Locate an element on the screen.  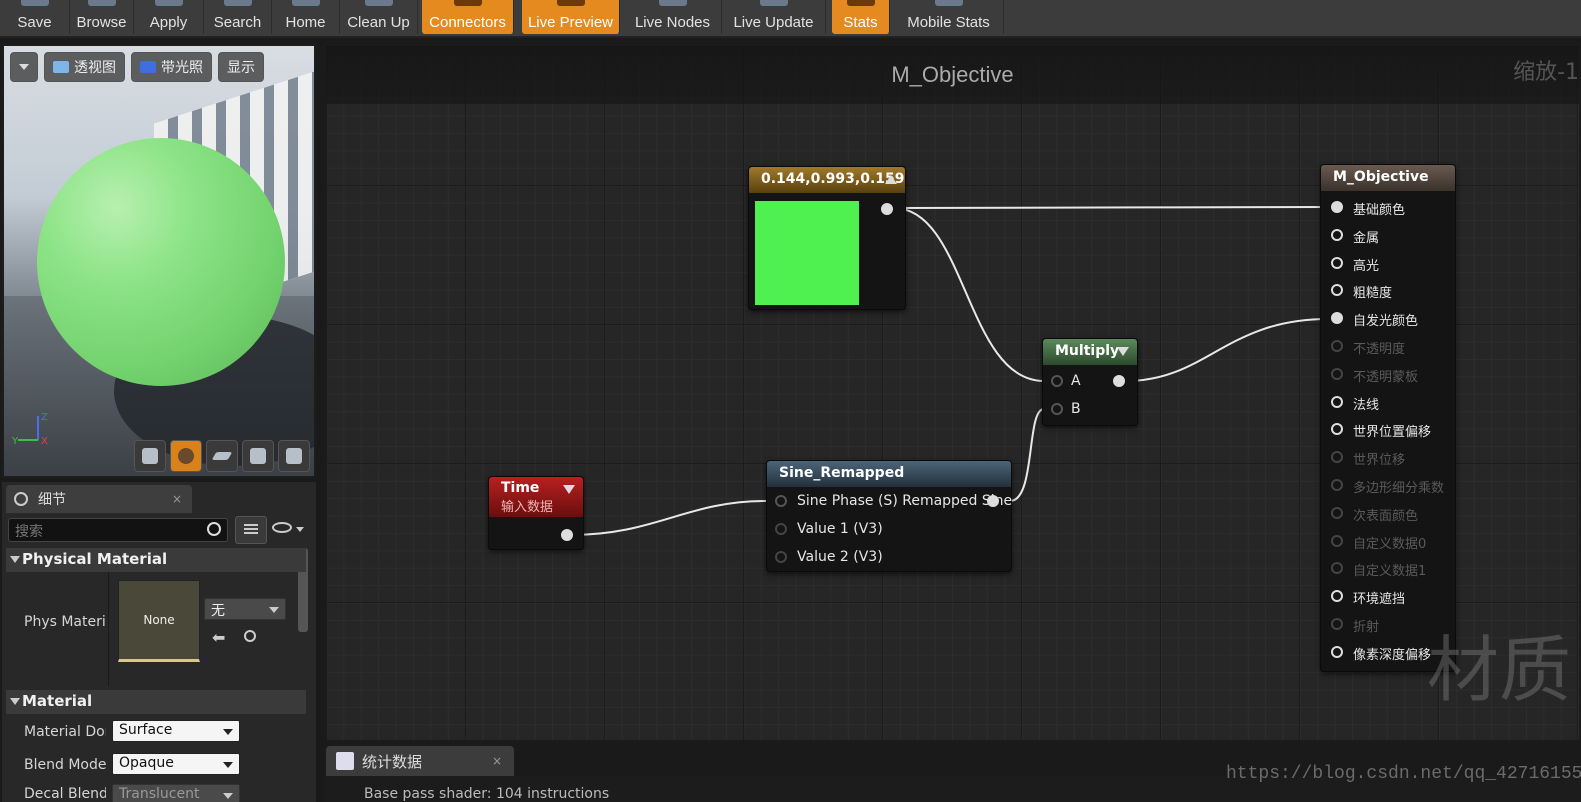
wire-sine-to-multiply-b is located at coordinates (1027, 455).